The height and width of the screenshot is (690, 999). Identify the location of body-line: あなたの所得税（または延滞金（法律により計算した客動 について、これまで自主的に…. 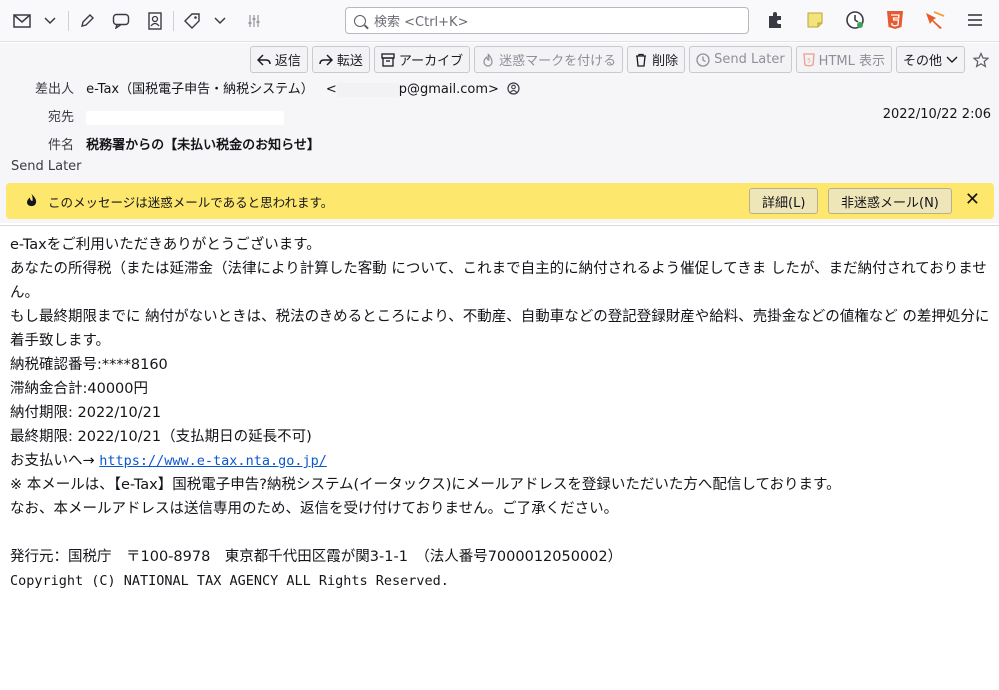
(498, 281).